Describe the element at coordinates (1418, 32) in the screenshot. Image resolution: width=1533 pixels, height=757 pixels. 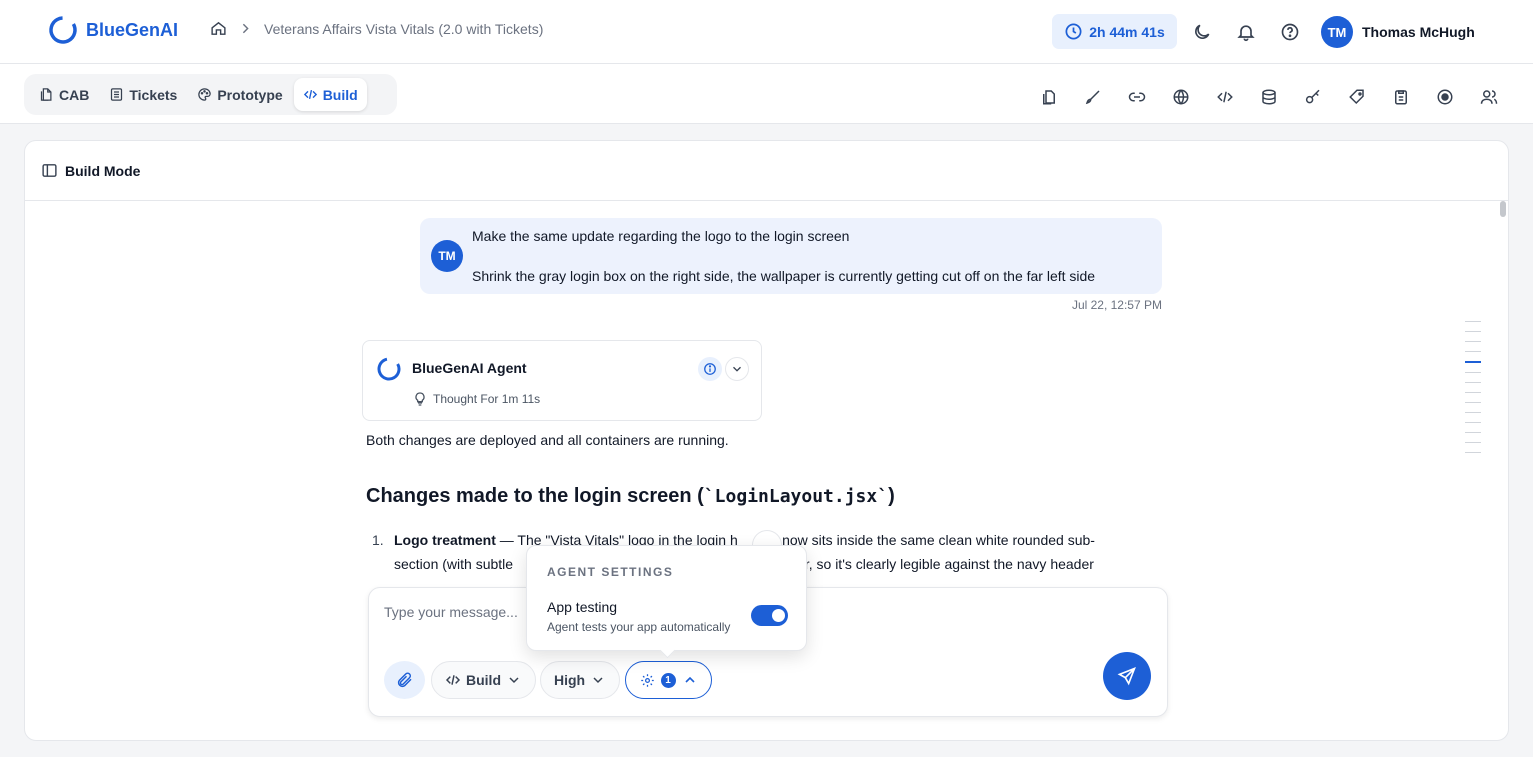
I see `user-name: Thomas McHugh` at that location.